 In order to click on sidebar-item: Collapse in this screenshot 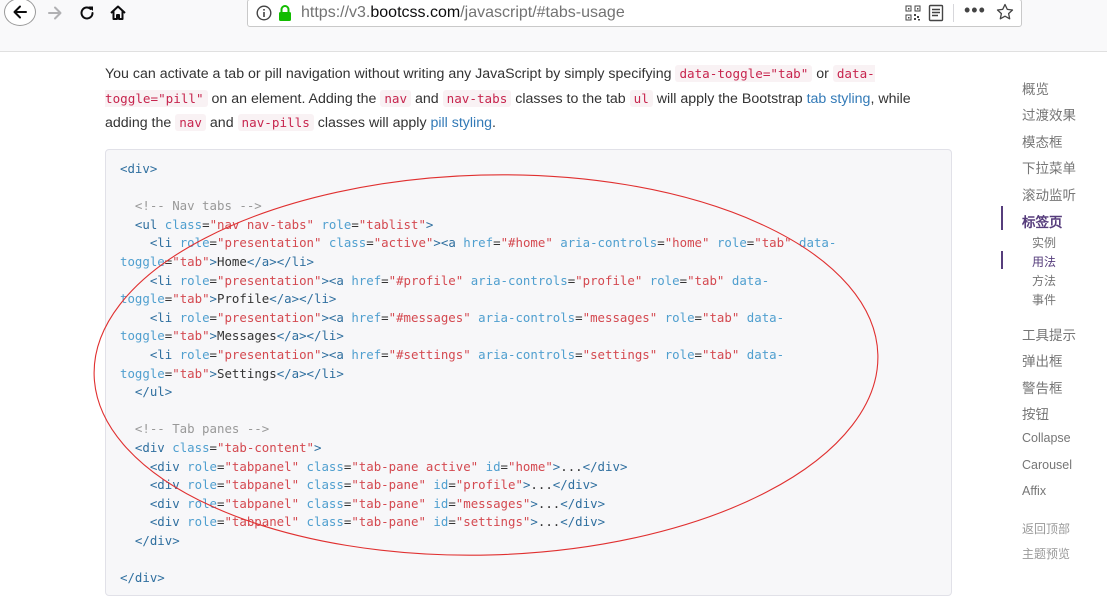, I will do `click(1046, 438)`.